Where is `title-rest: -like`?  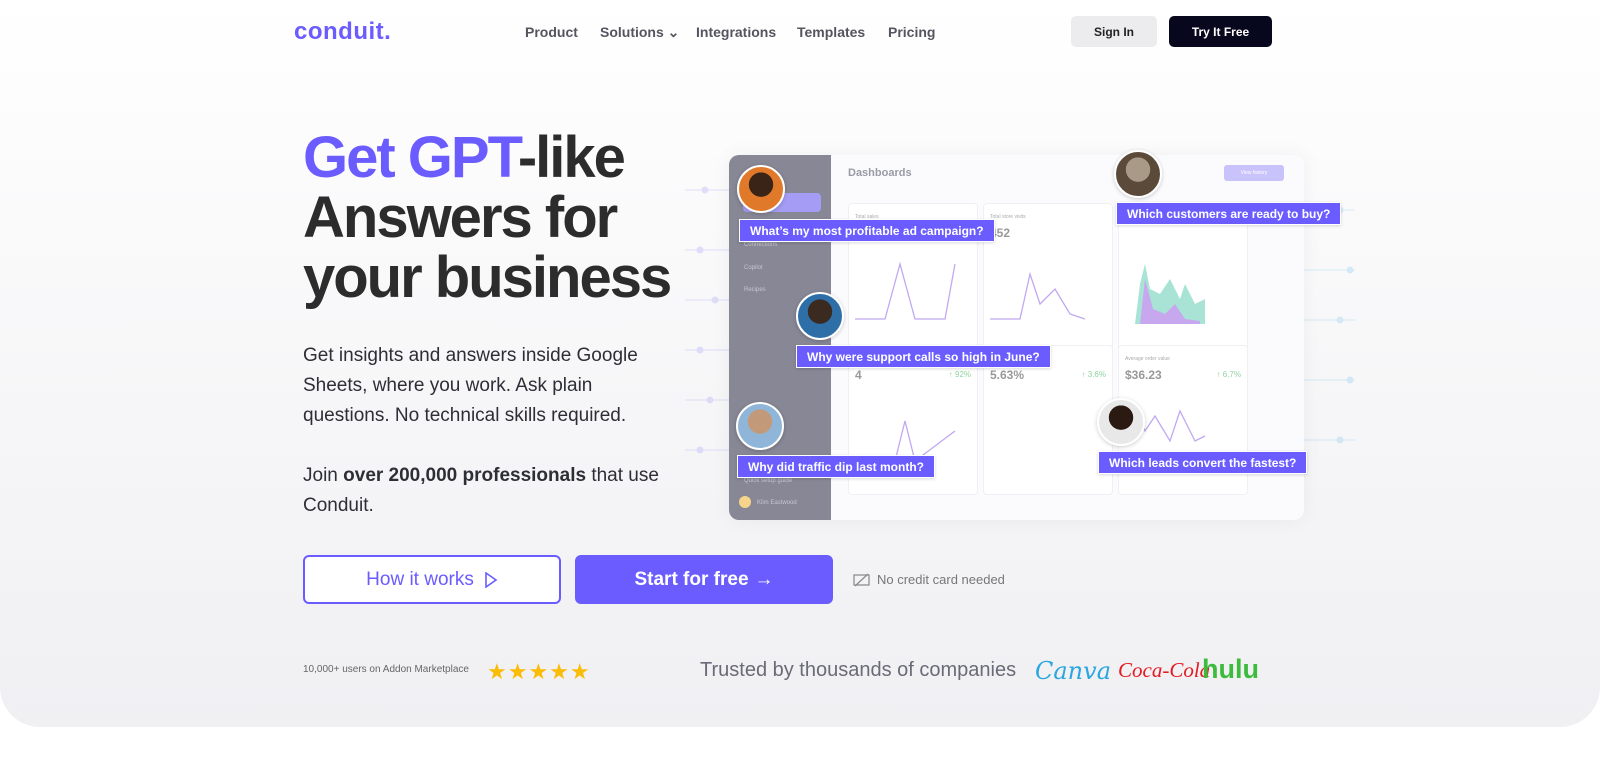
title-rest: -like is located at coordinates (571, 157).